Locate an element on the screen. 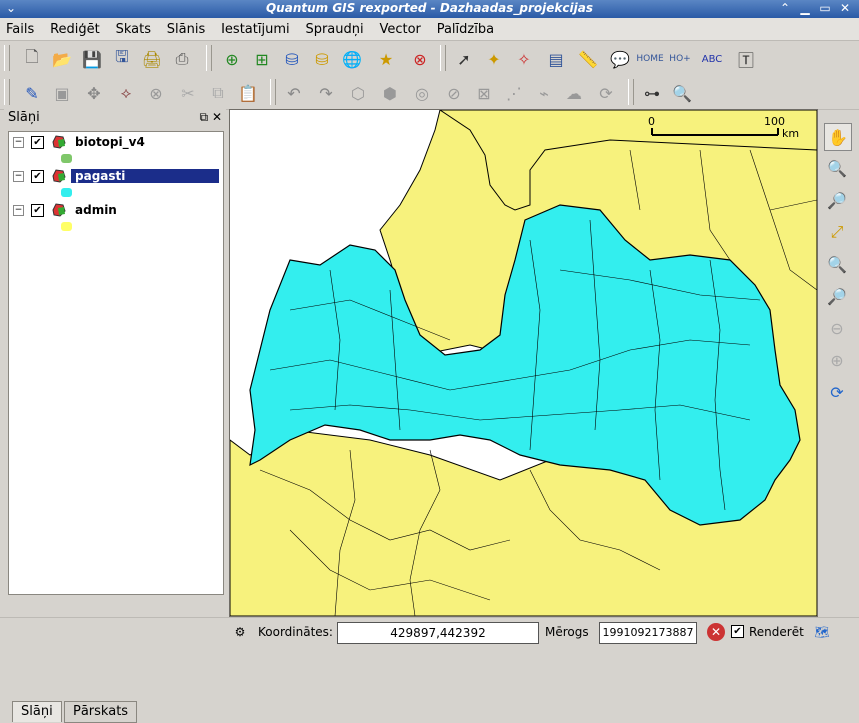 The image size is (859, 723). text-annotation-icon: 🅃 is located at coordinates (746, 59).